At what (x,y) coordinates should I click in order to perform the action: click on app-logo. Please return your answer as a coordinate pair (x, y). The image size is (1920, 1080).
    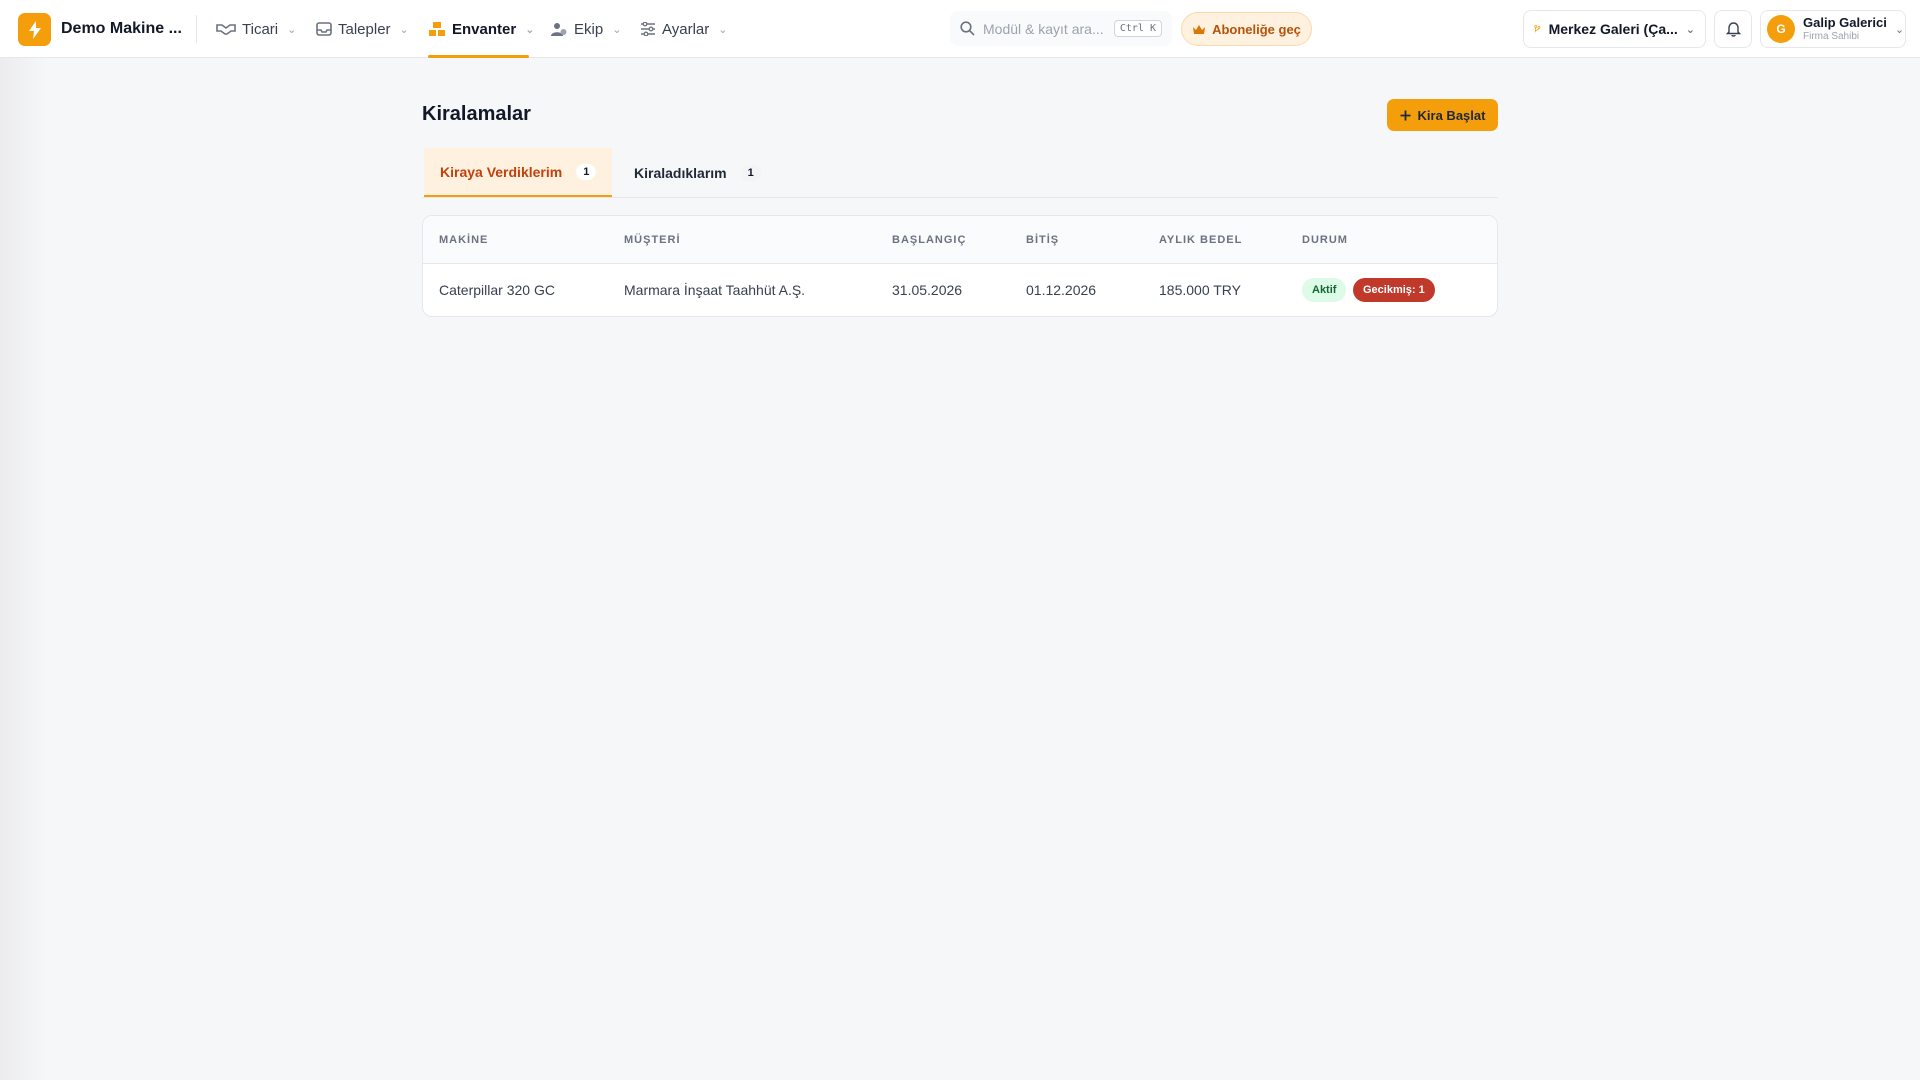
    Looking at the image, I should click on (34, 29).